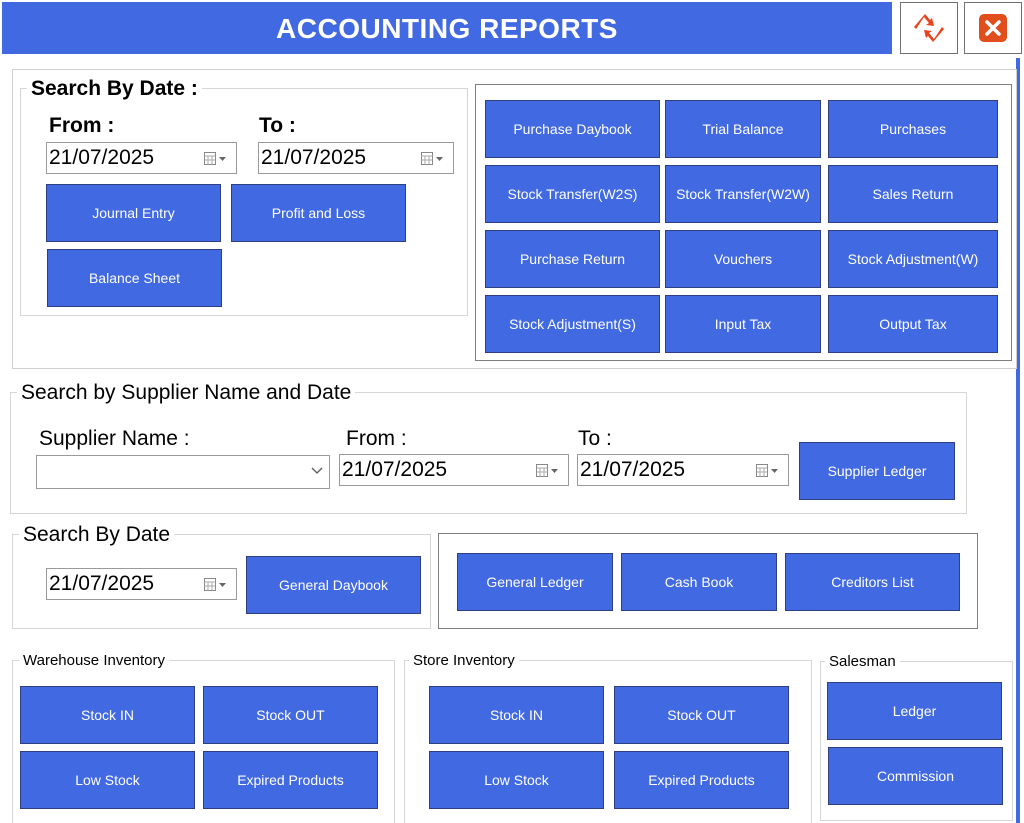 The image size is (1024, 823). I want to click on to-date-picker: 21/07/2025, so click(356, 158).